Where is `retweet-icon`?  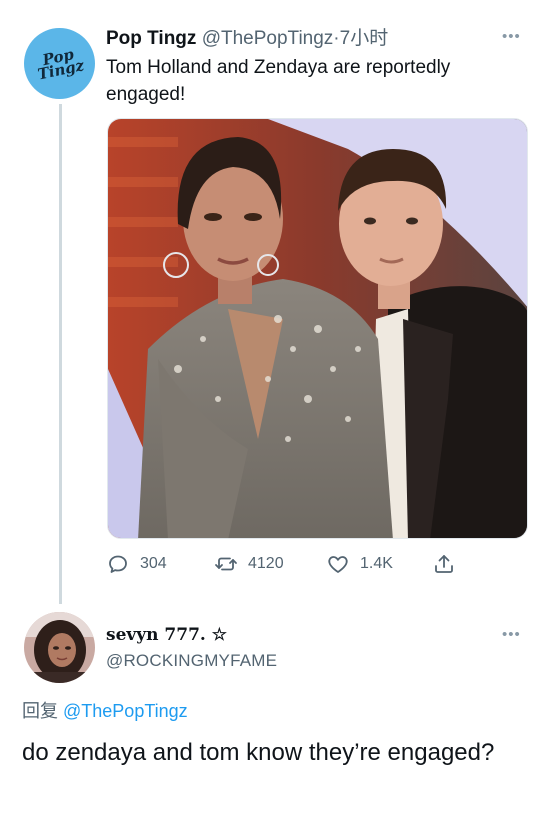
retweet-icon is located at coordinates (226, 564).